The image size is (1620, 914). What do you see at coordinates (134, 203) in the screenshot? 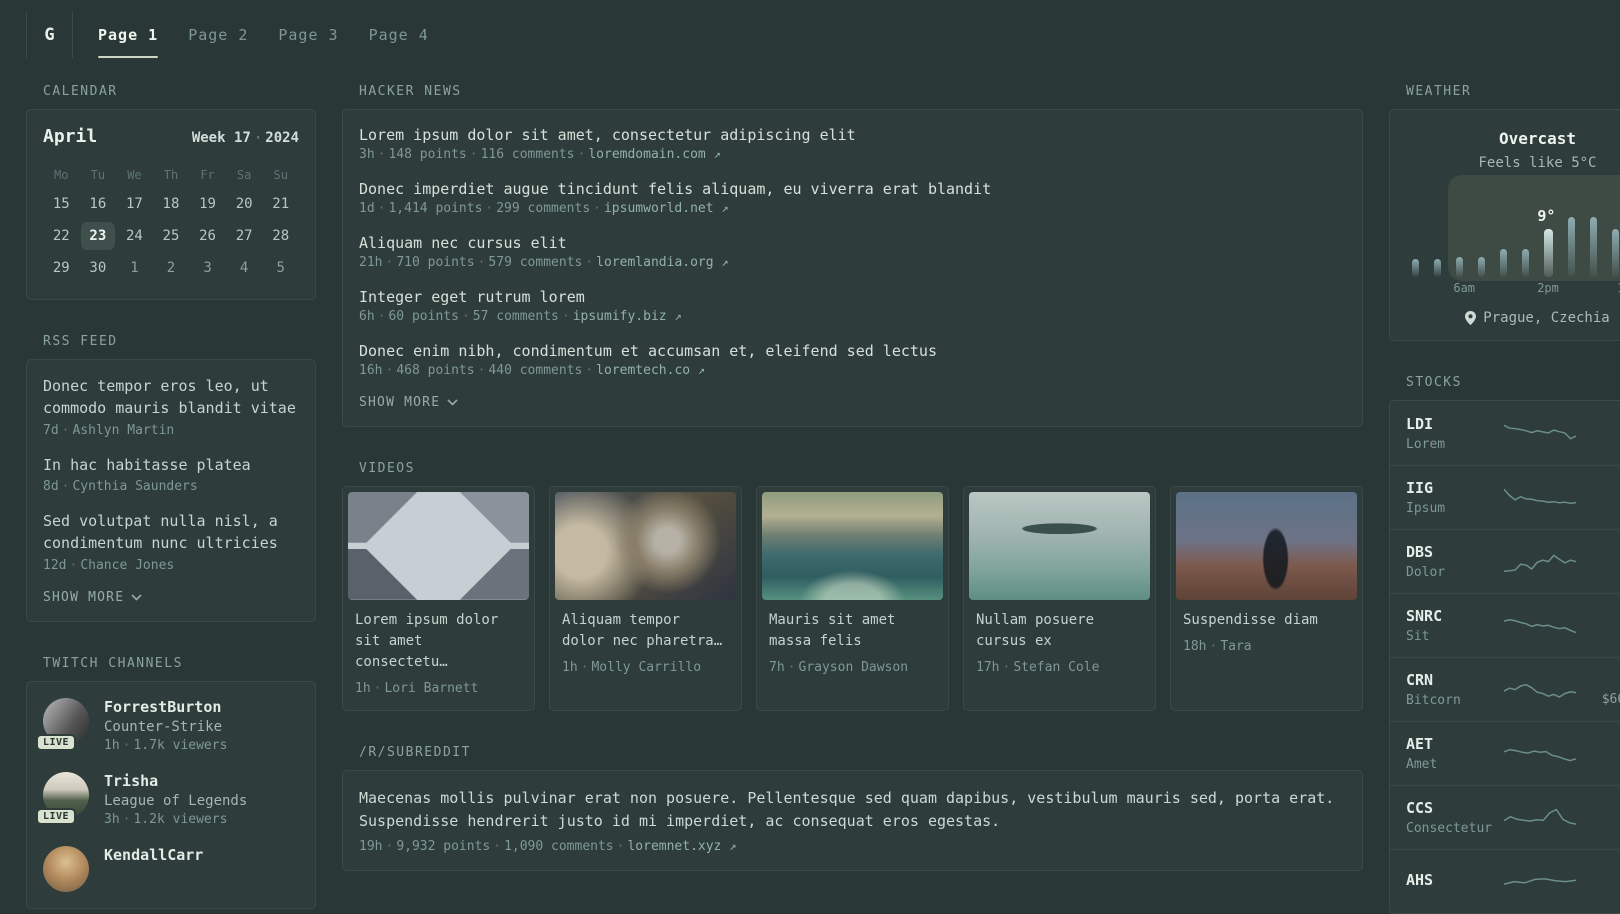
I see `calendar-day: 17` at bounding box center [134, 203].